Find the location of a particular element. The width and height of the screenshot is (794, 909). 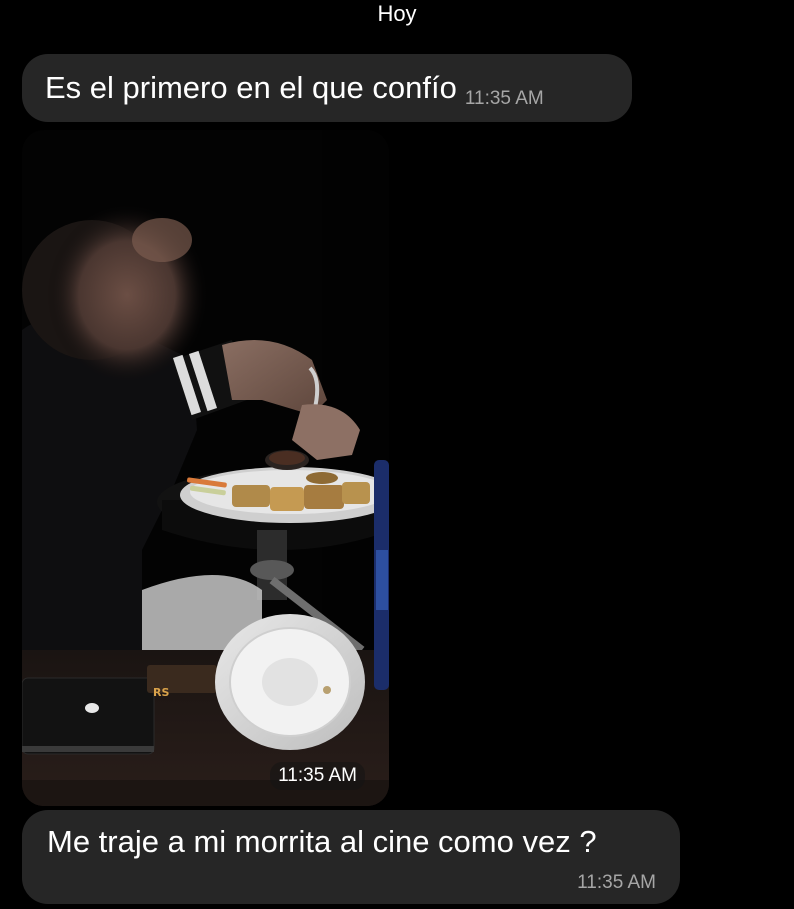

photo-timestamp: 11:35 AM is located at coordinates (317, 776).